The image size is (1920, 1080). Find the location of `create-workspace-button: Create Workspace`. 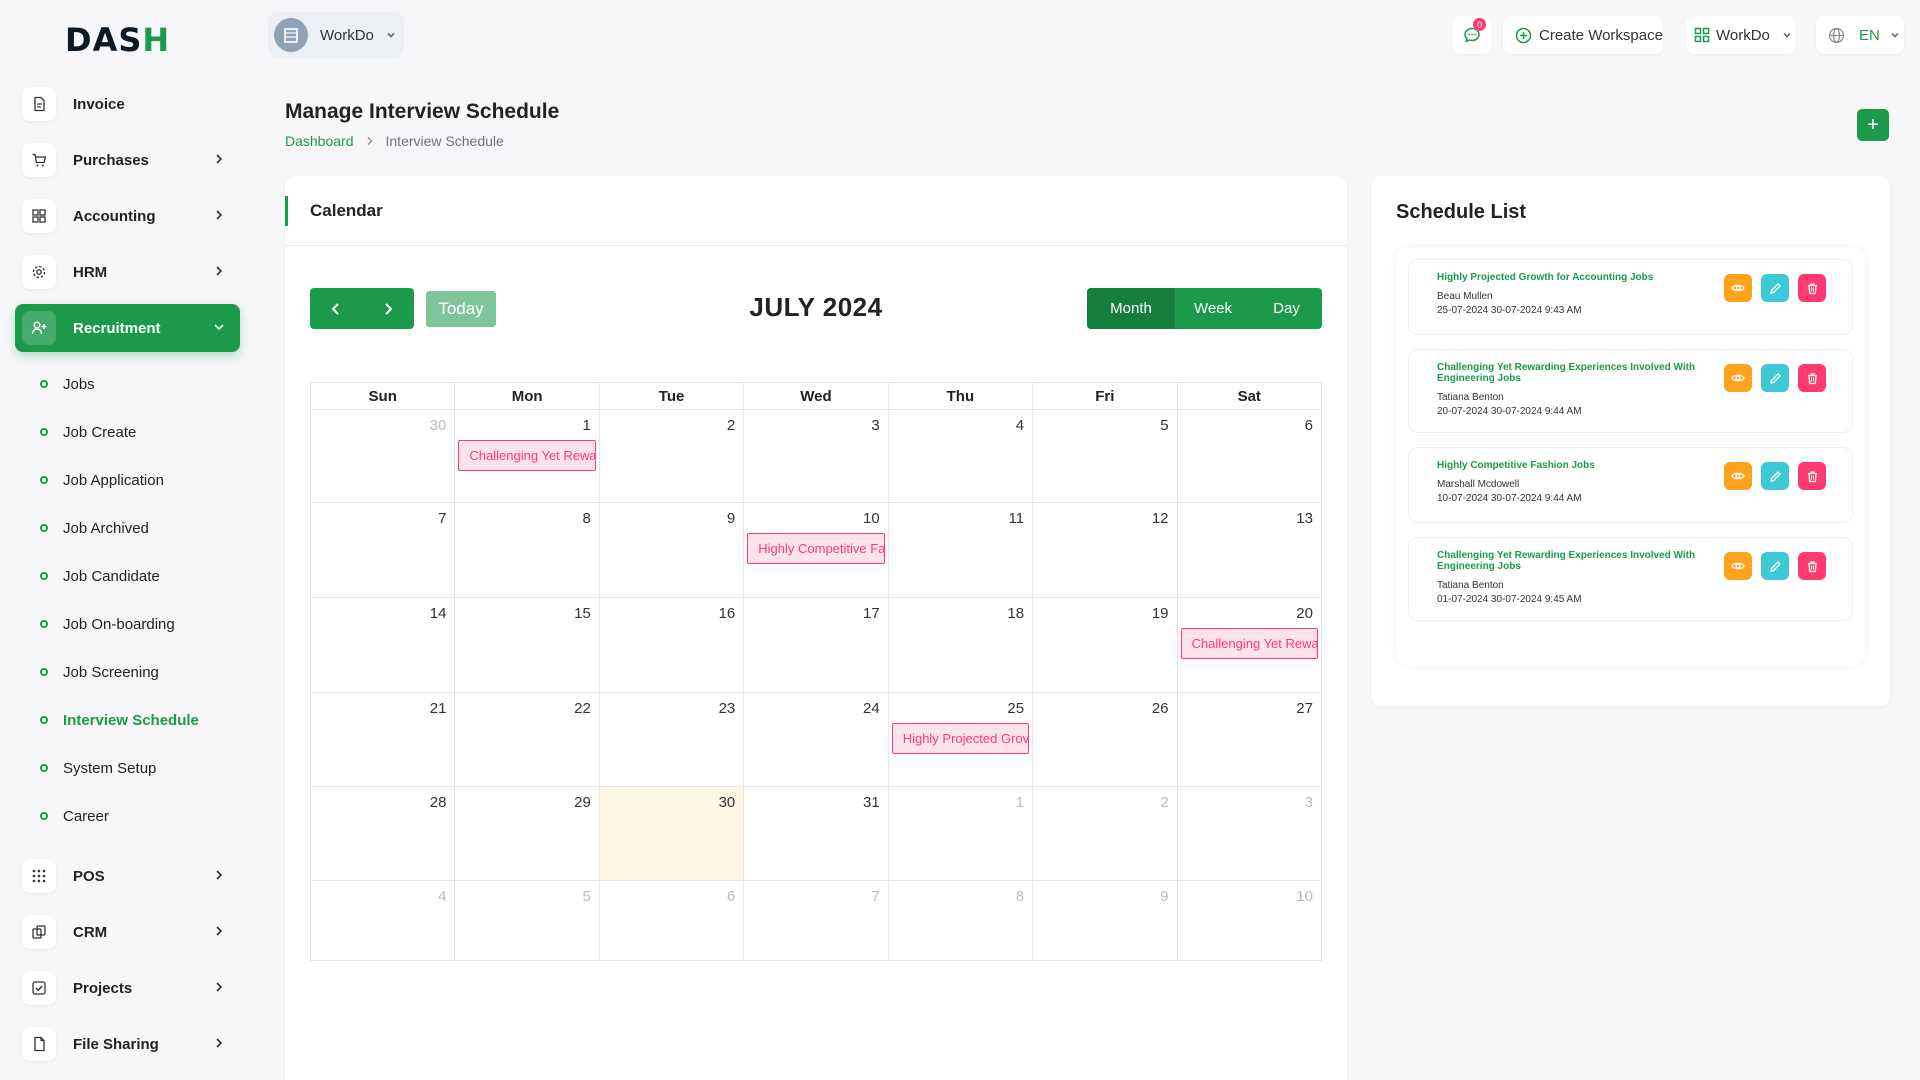

create-workspace-button: Create Workspace is located at coordinates (1583, 35).